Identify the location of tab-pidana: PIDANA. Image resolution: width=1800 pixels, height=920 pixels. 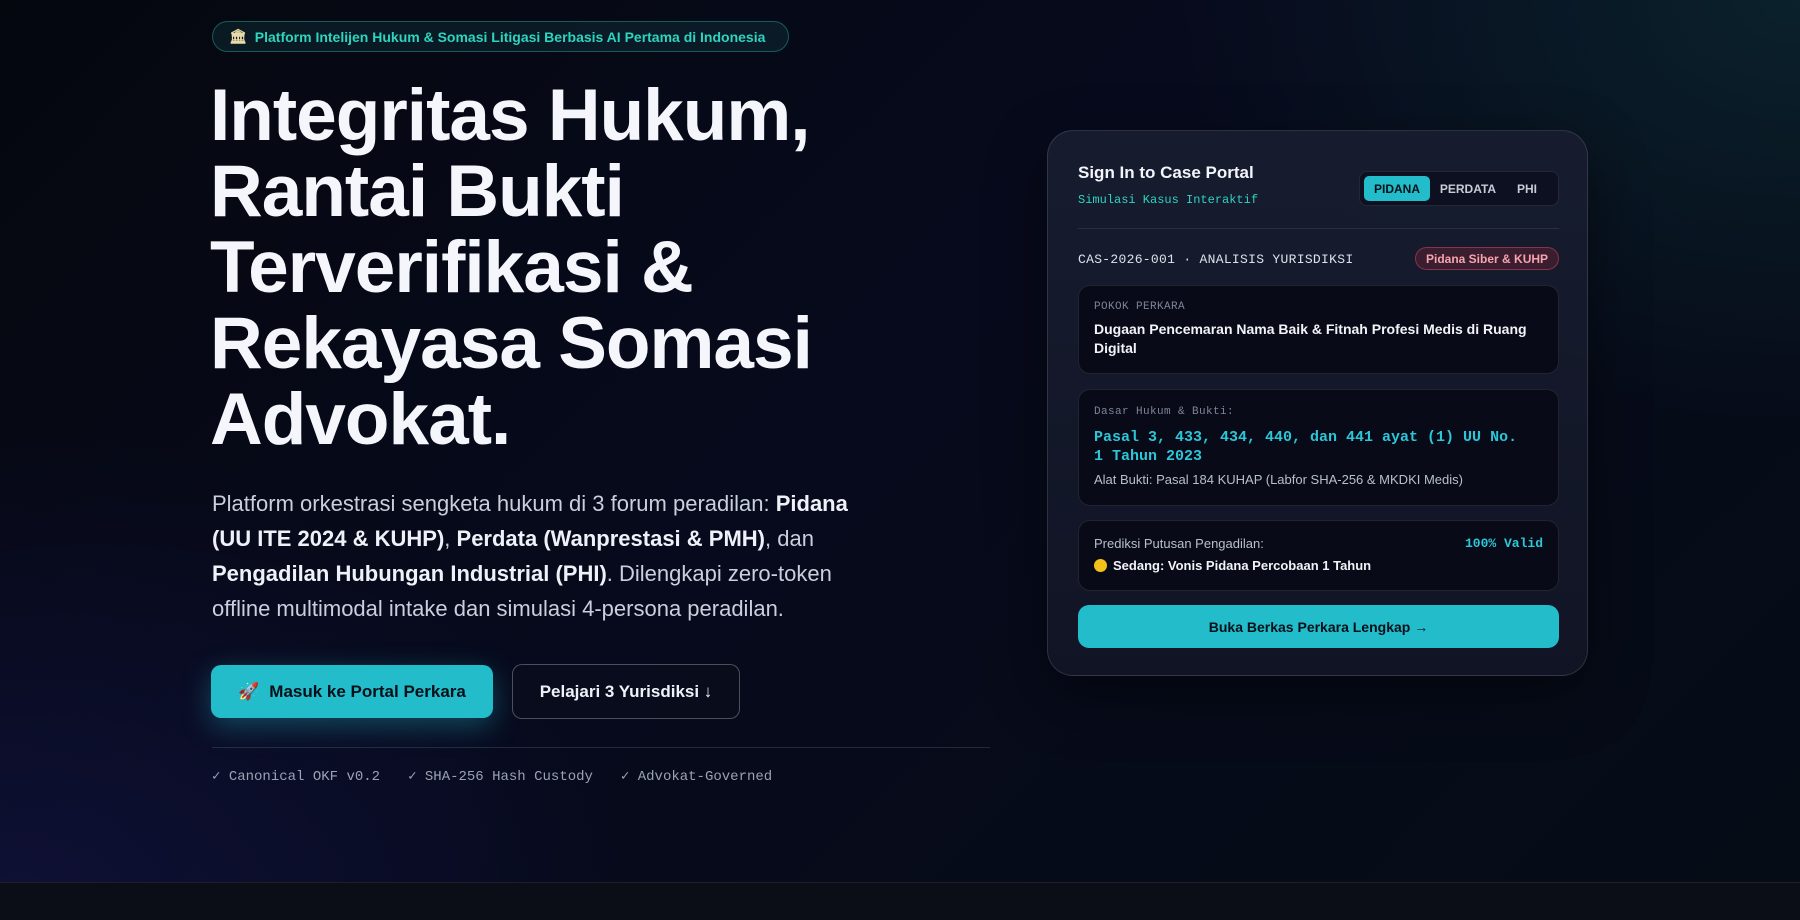
(1397, 188).